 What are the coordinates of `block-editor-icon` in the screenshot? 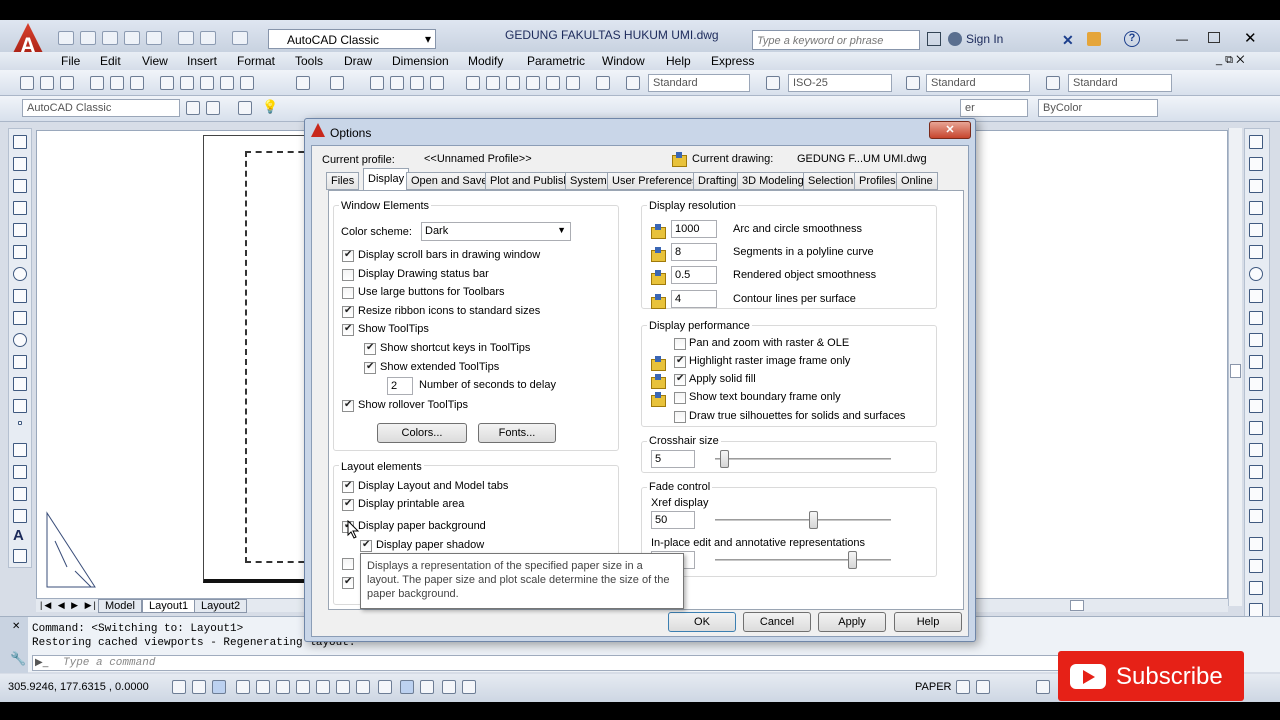 It's located at (247, 83).